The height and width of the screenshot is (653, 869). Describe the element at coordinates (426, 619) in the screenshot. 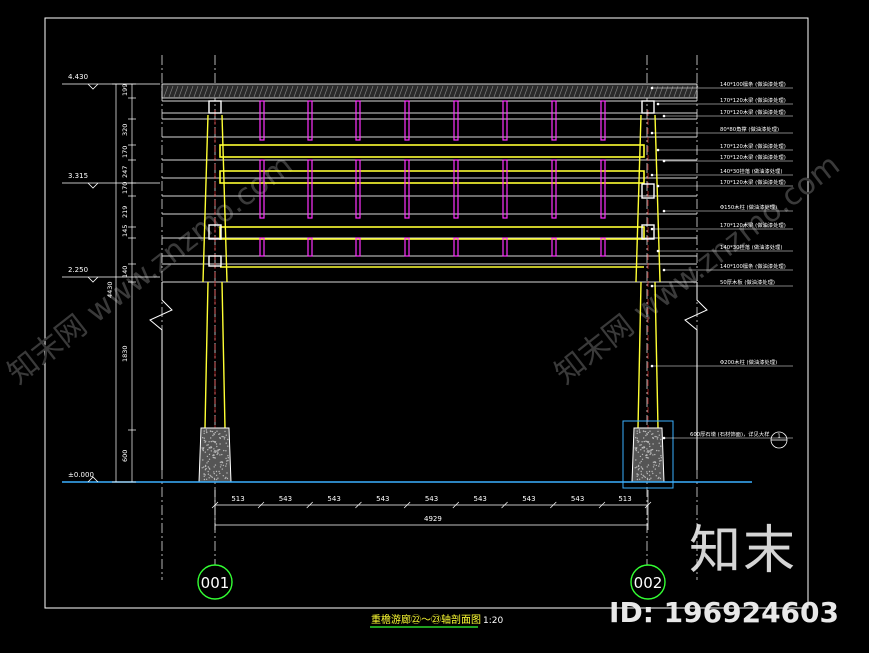

I see `drawing-title: 重檐游廊㉒～㉓轴剖面图` at that location.